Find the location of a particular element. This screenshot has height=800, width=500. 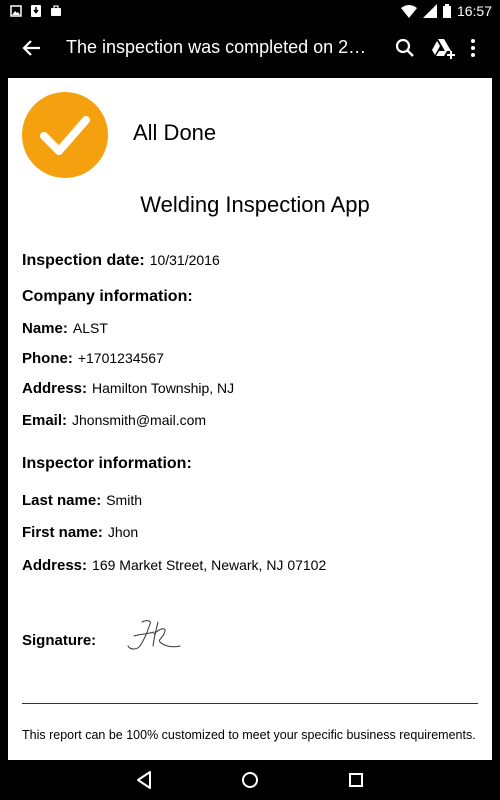

image-icon is located at coordinates (16, 11).